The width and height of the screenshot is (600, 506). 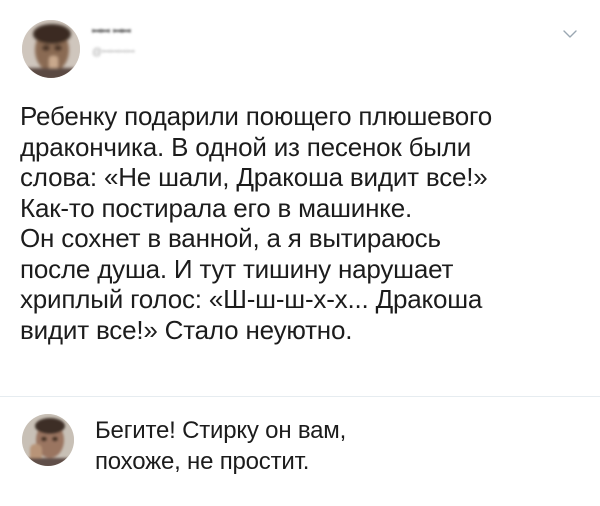 What do you see at coordinates (300, 396) in the screenshot?
I see `divider` at bounding box center [300, 396].